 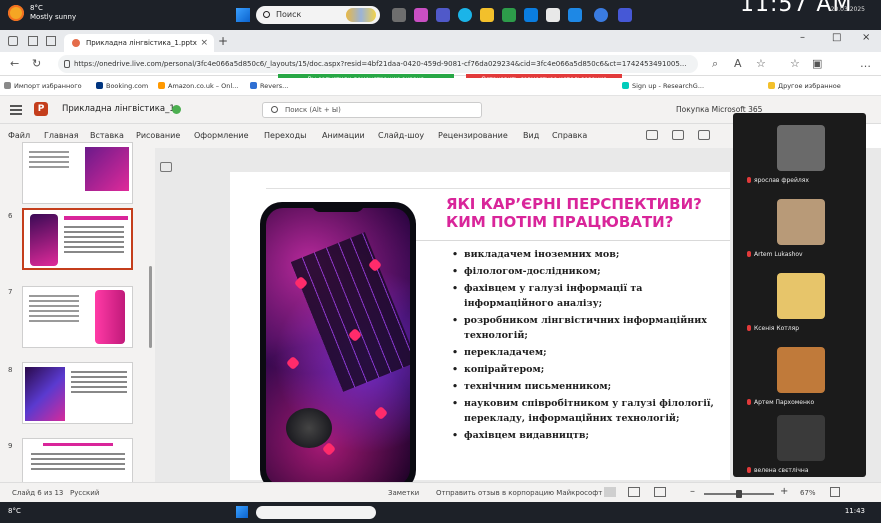 I want to click on store-icon, so click(x=531, y=15).